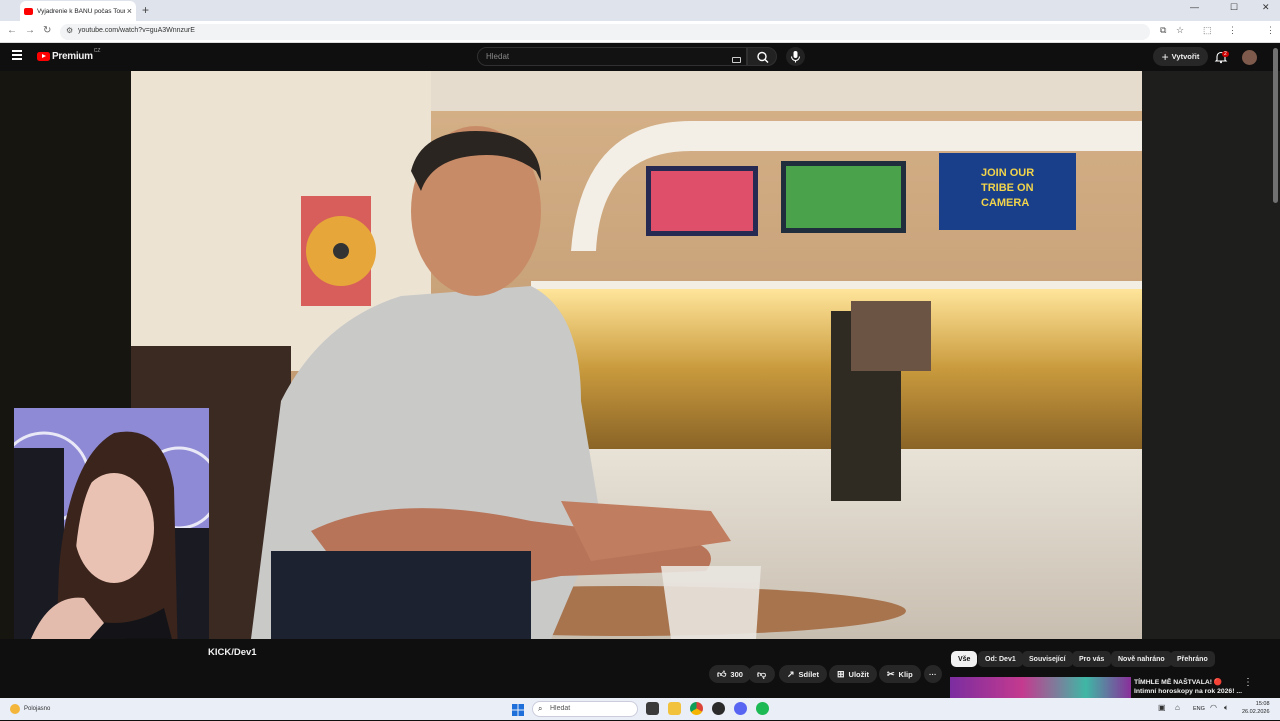 The image size is (1280, 721). Describe the element at coordinates (1178, 682) in the screenshot. I see `recommendation-title-line1: TÍMHLE MĚ NAŠTVALA! 🔴` at that location.